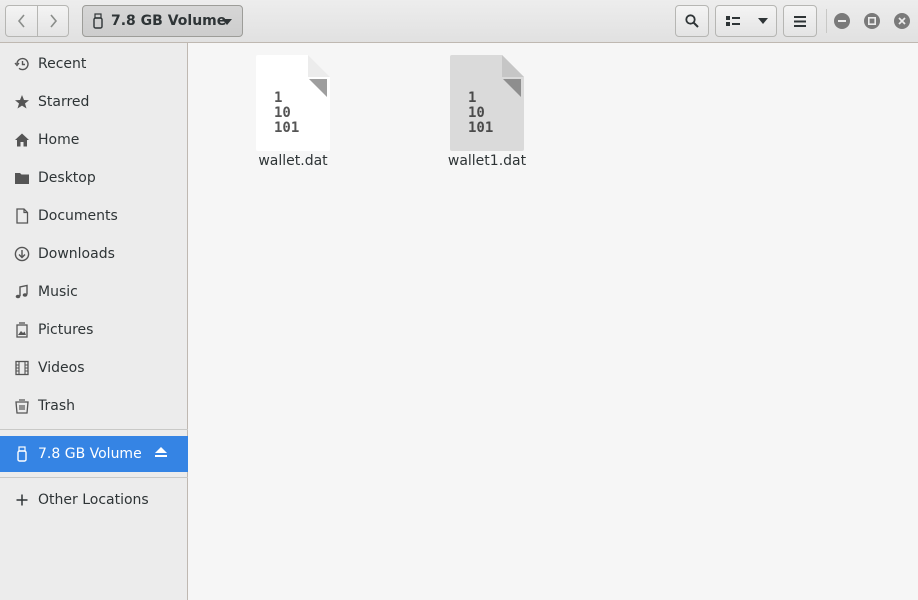 This screenshot has height=600, width=918. What do you see at coordinates (64, 102) in the screenshot?
I see `sidebar-item-label: Starred` at bounding box center [64, 102].